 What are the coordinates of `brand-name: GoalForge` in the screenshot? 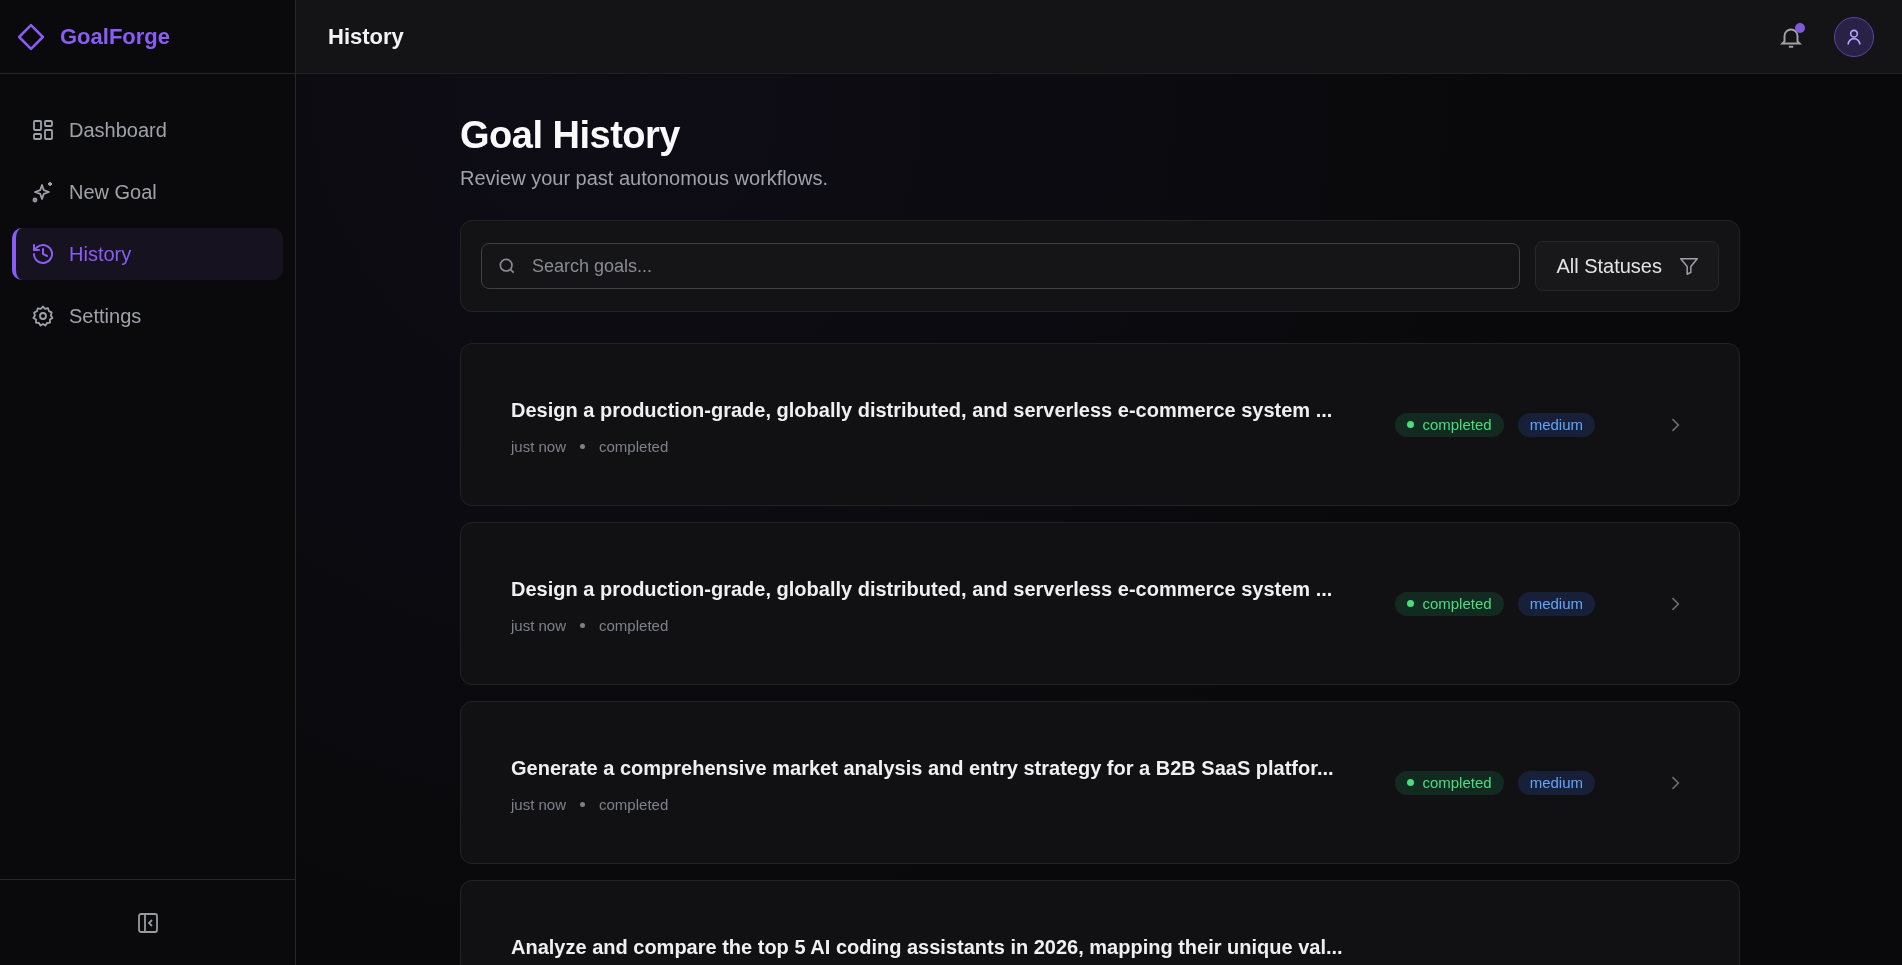 It's located at (115, 36).